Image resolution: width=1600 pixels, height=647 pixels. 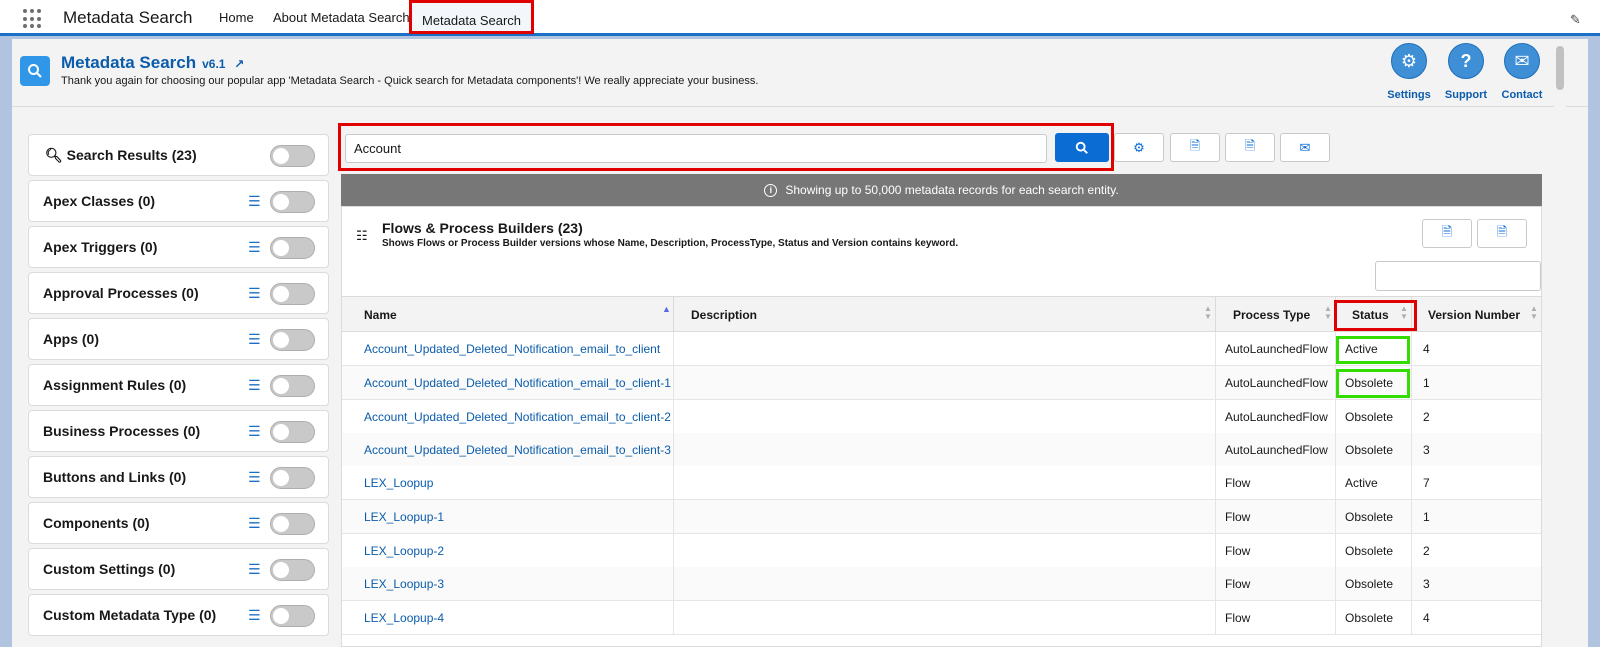 What do you see at coordinates (1250, 145) in the screenshot?
I see `file-icon: 🗎︎` at bounding box center [1250, 145].